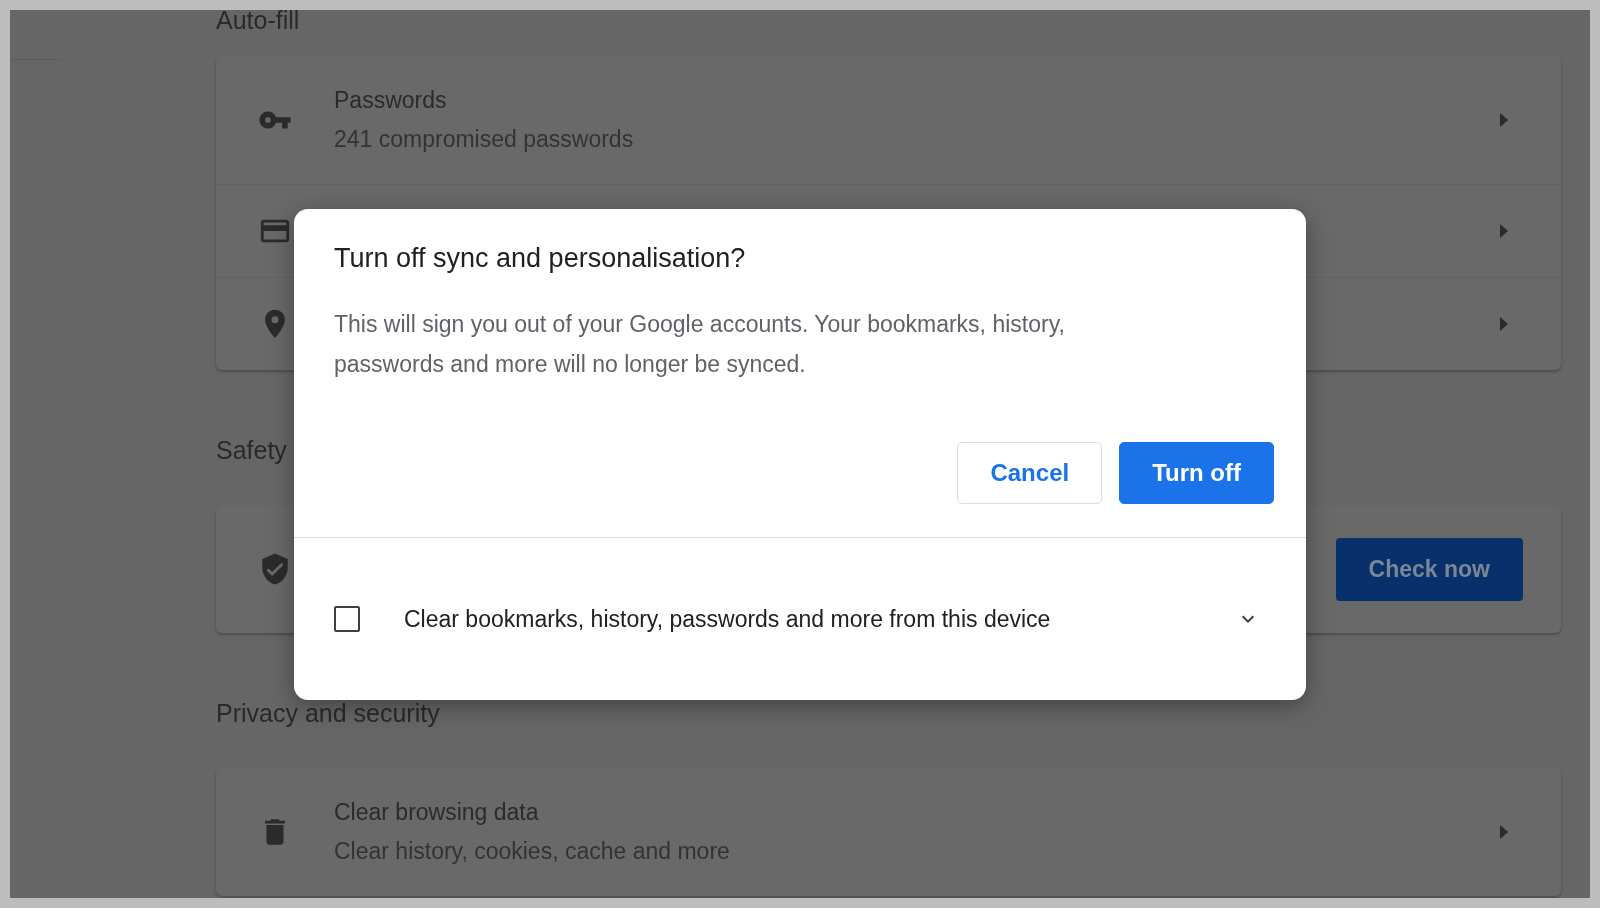  Describe the element at coordinates (1429, 569) in the screenshot. I see `check-now-button: Check now` at that location.